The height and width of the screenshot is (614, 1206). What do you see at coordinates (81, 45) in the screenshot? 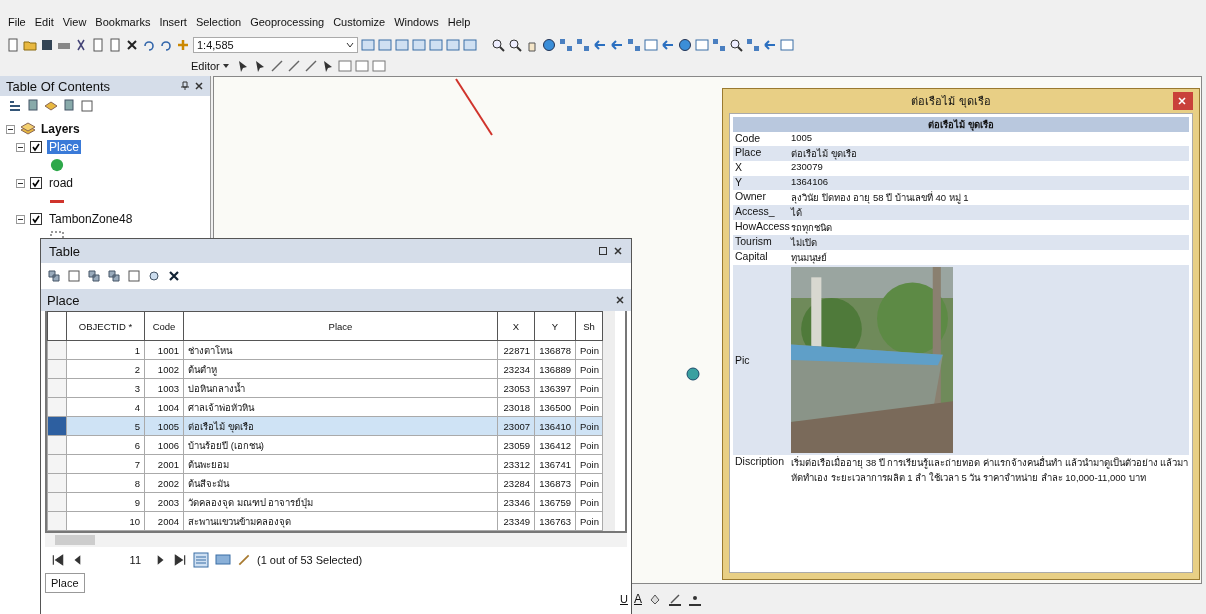
I see `cut-icon` at bounding box center [81, 45].